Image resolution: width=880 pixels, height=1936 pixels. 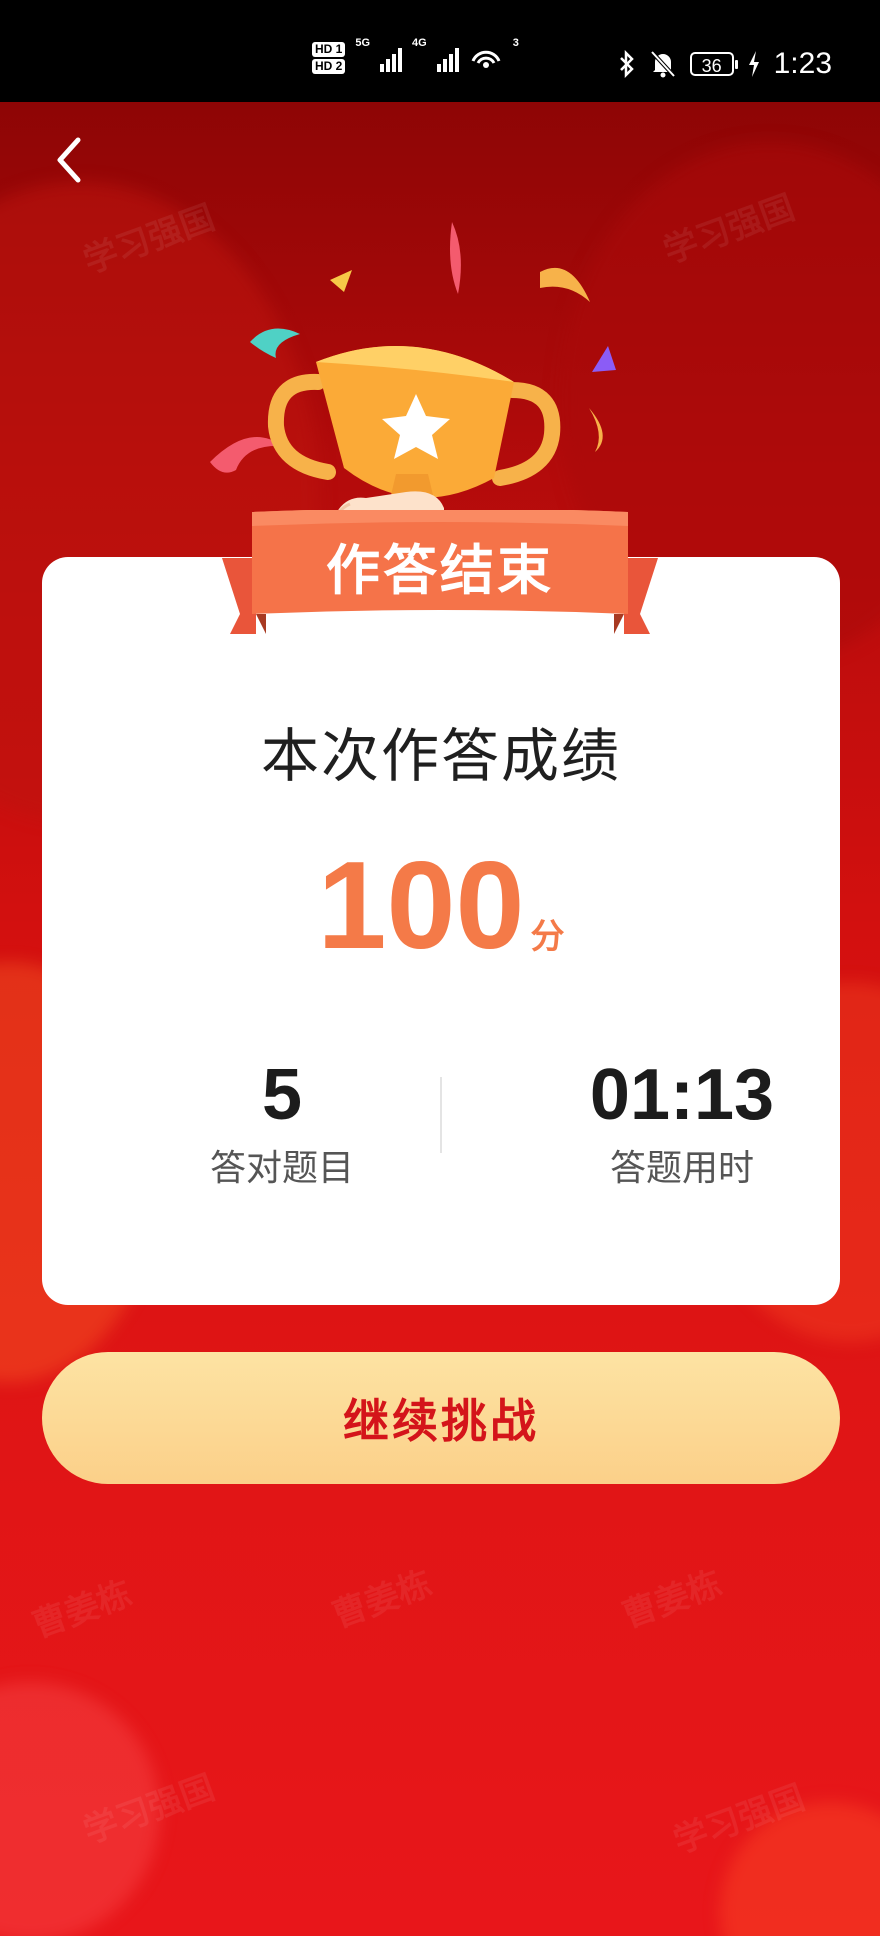 I want to click on signal-icon, so click(x=391, y=58).